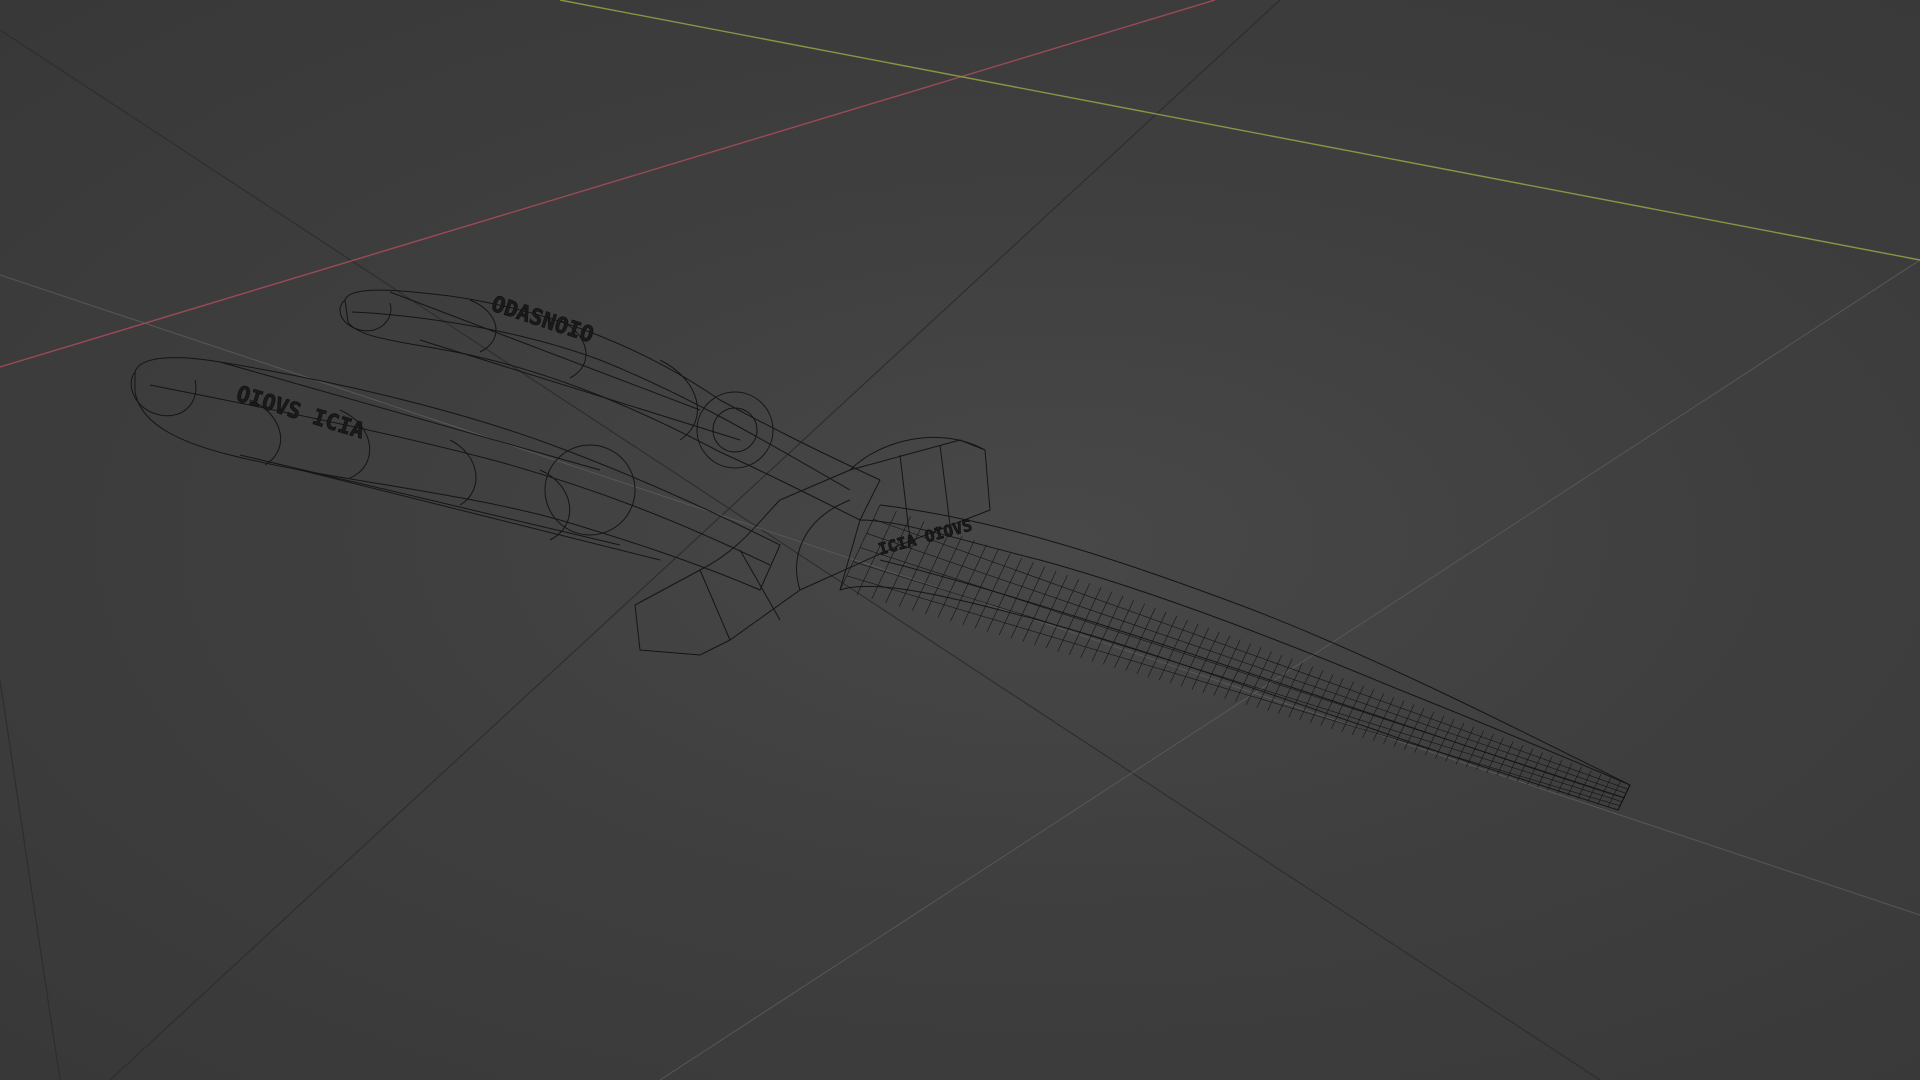 This screenshot has height=1080, width=1920. Describe the element at coordinates (30, 879) in the screenshot. I see `grid-line` at that location.